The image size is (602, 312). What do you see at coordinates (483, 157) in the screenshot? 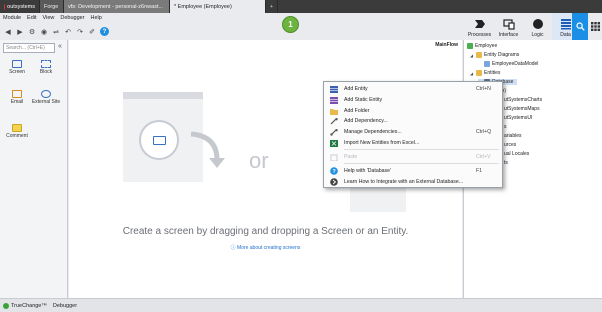
I see `menu-item-shortcut: Ctrl+V` at bounding box center [483, 157].